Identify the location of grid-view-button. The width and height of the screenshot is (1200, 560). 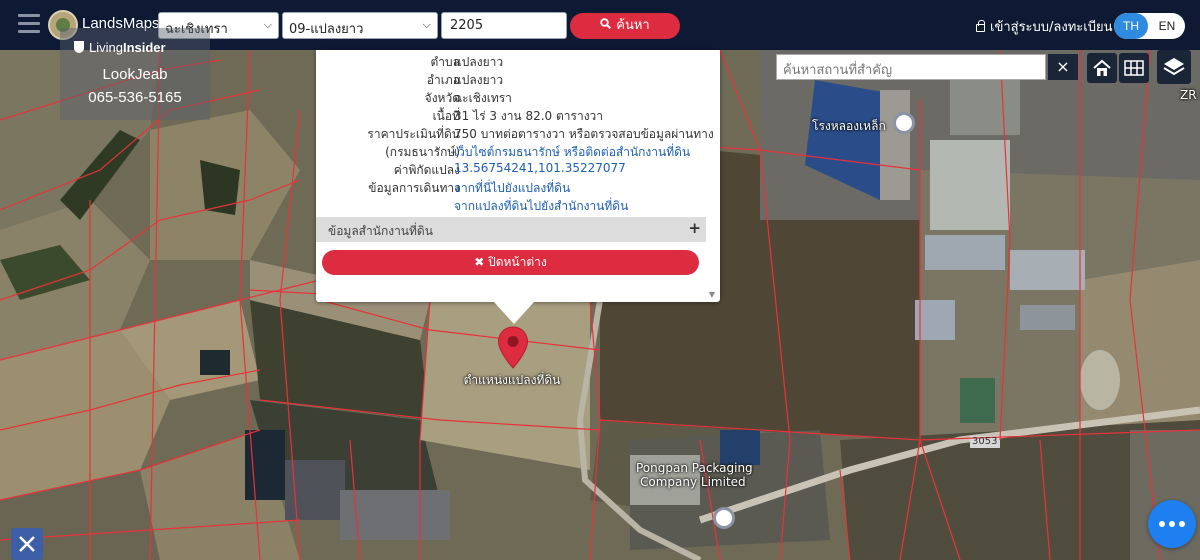
(1134, 68).